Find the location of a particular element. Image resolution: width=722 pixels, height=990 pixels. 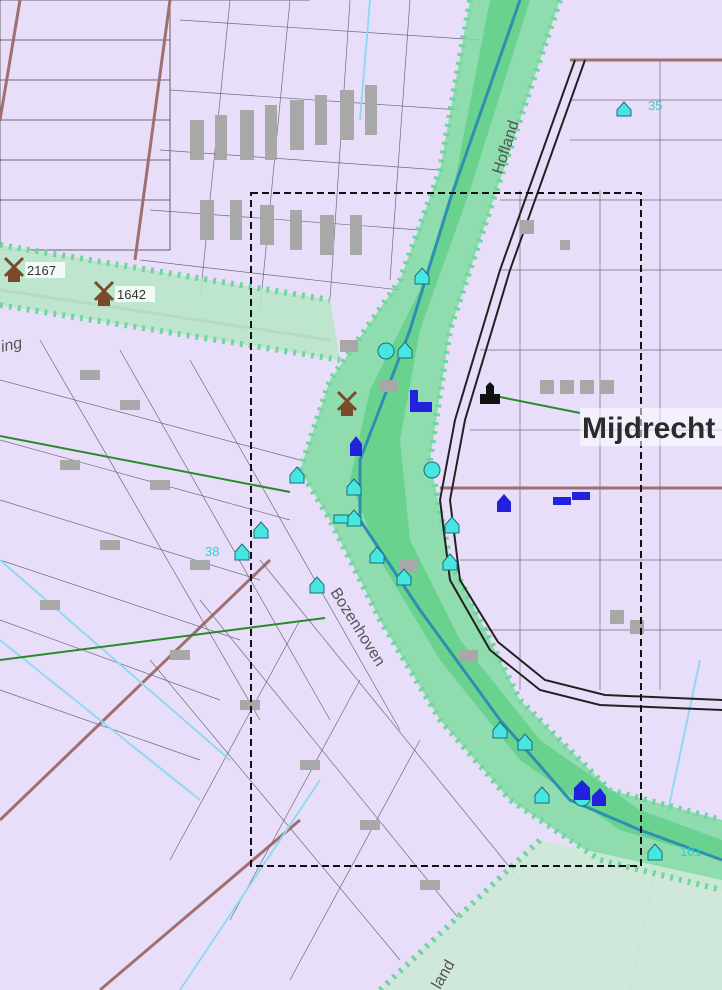

windmill-label-2167: 2167 is located at coordinates (41, 270).